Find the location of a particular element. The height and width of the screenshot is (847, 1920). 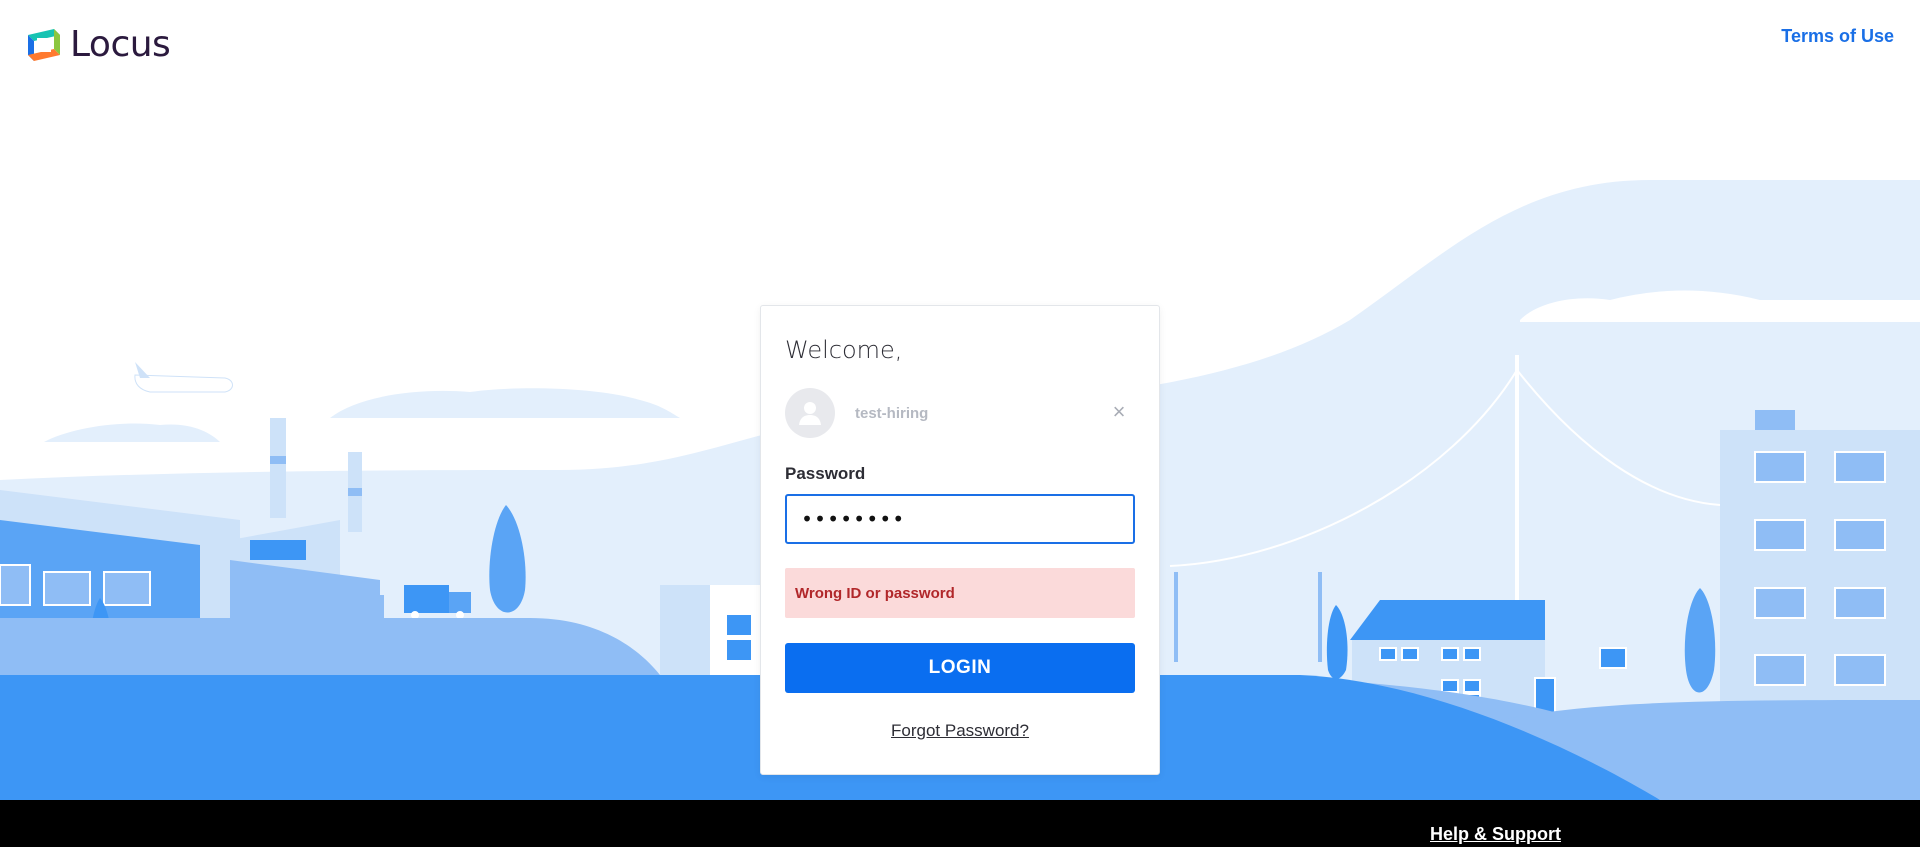

locus-logo-icon is located at coordinates (44, 44).